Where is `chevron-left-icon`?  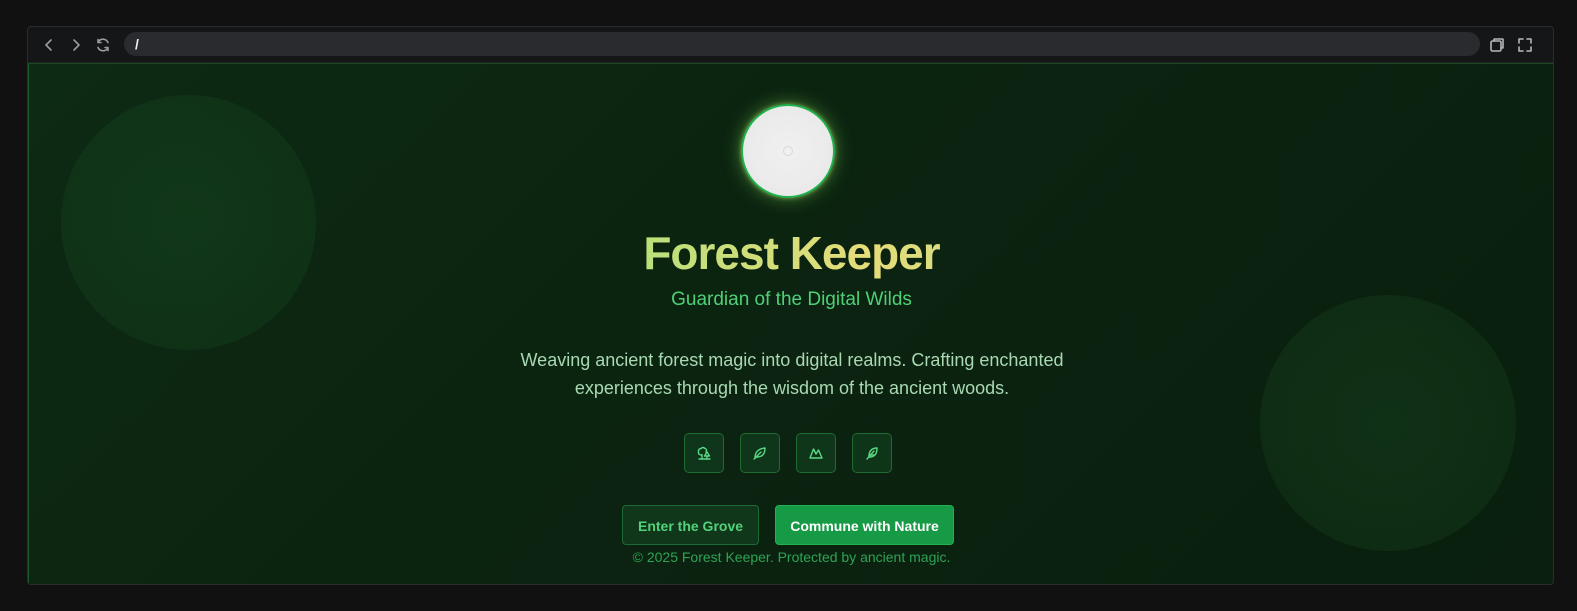
chevron-left-icon is located at coordinates (48, 45).